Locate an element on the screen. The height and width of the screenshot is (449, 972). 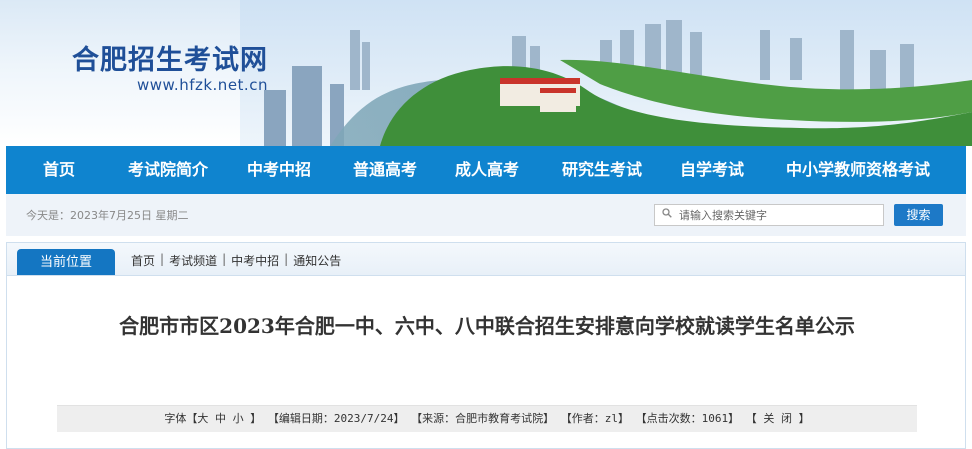
breadcrumb-links: 首页 | 考试频道 | 中考中招 | 通知公告 is located at coordinates (236, 260).